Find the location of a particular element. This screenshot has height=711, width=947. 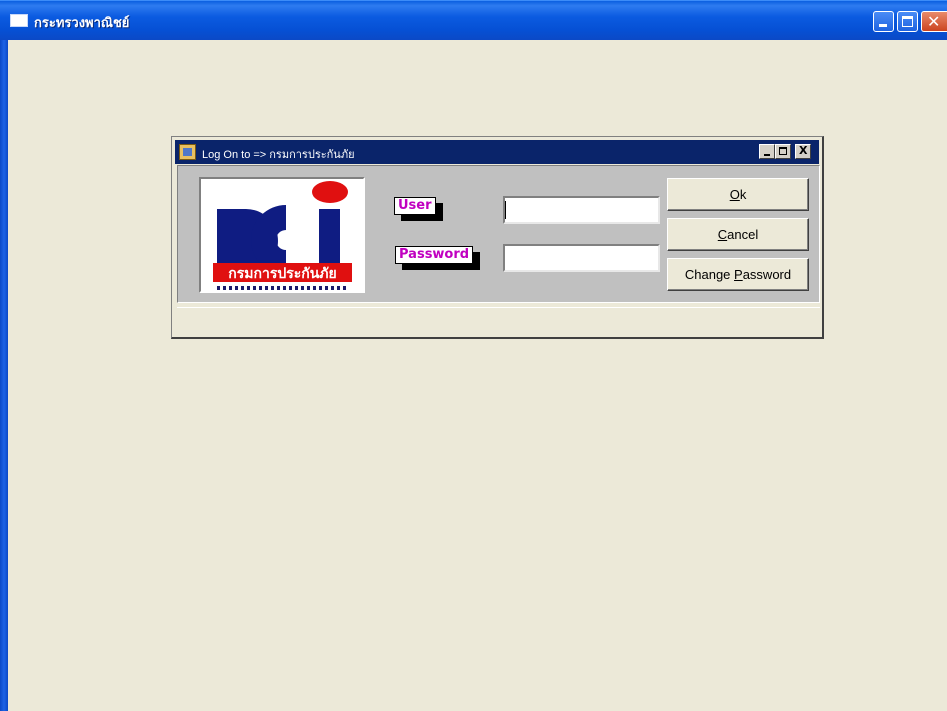

text-caret is located at coordinates (505, 210).